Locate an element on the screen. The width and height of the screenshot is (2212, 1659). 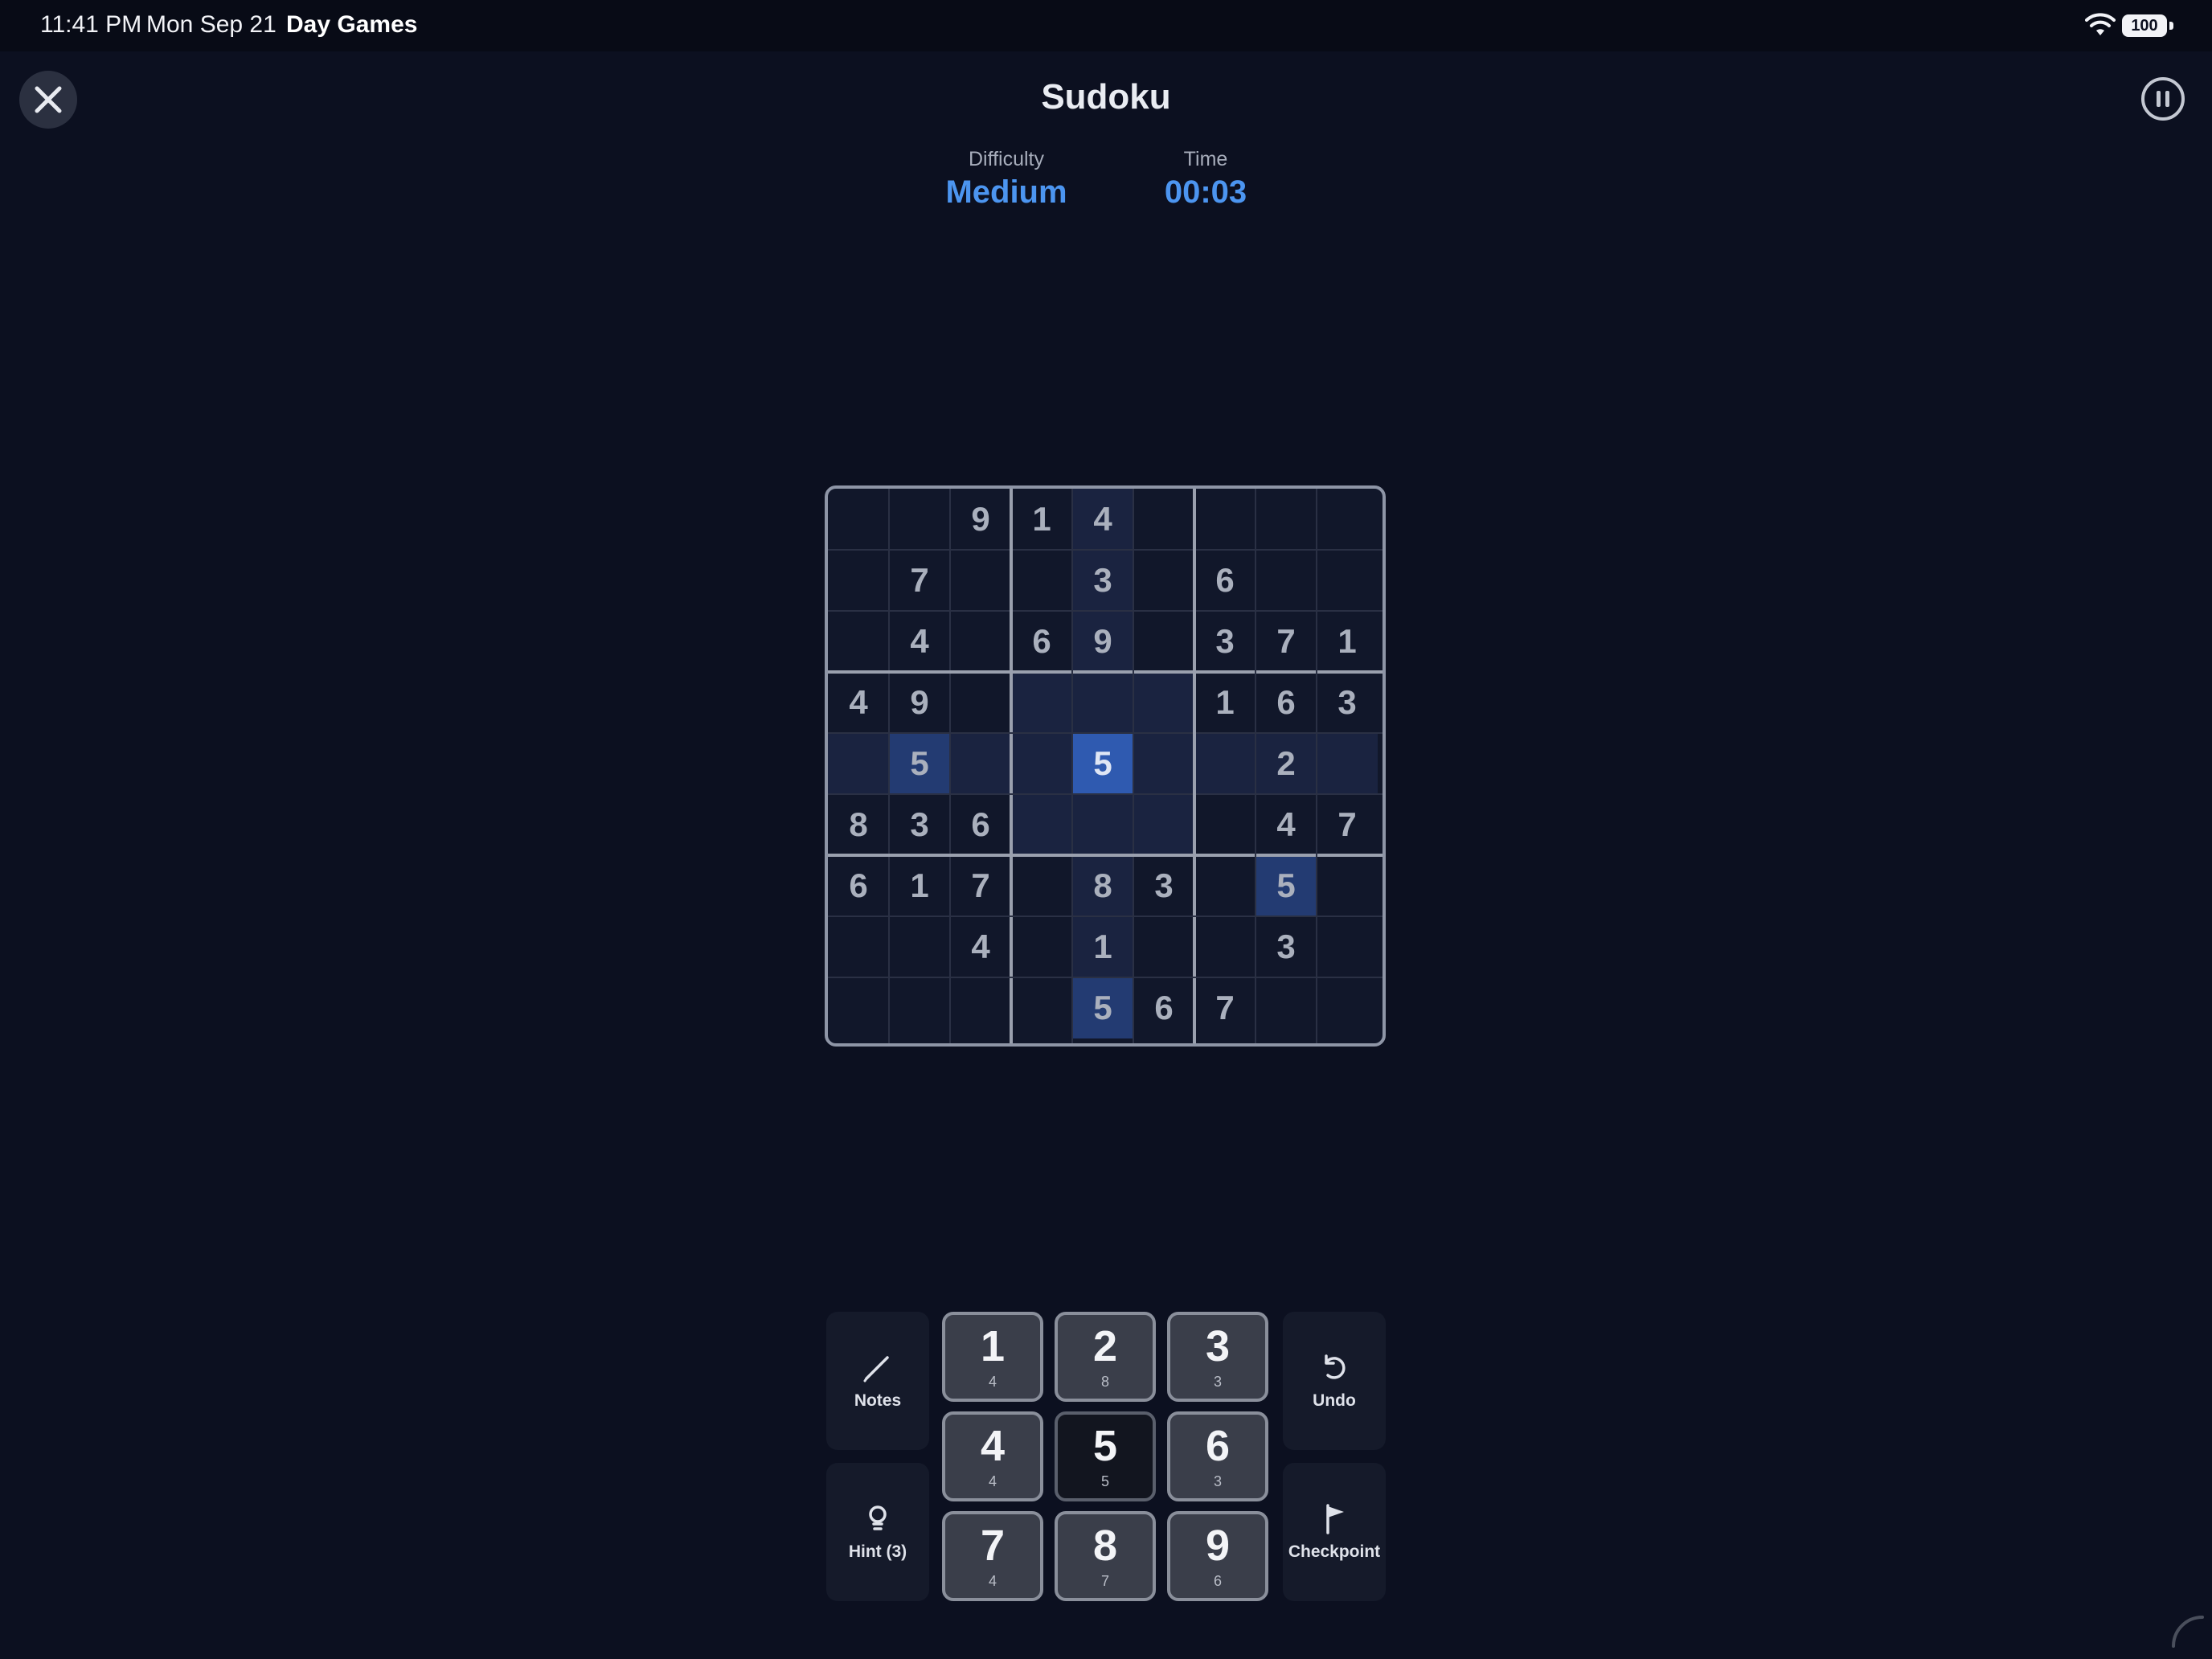
key-number: 9 is located at coordinates (1218, 1545).